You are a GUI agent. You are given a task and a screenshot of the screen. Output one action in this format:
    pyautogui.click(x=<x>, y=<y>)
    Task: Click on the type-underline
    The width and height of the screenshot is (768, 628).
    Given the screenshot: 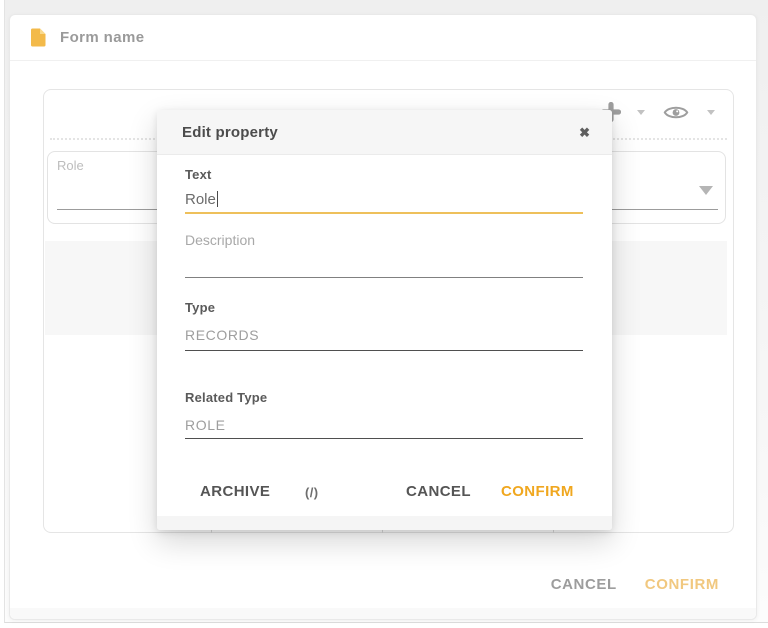 What is the action you would take?
    pyautogui.click(x=384, y=350)
    